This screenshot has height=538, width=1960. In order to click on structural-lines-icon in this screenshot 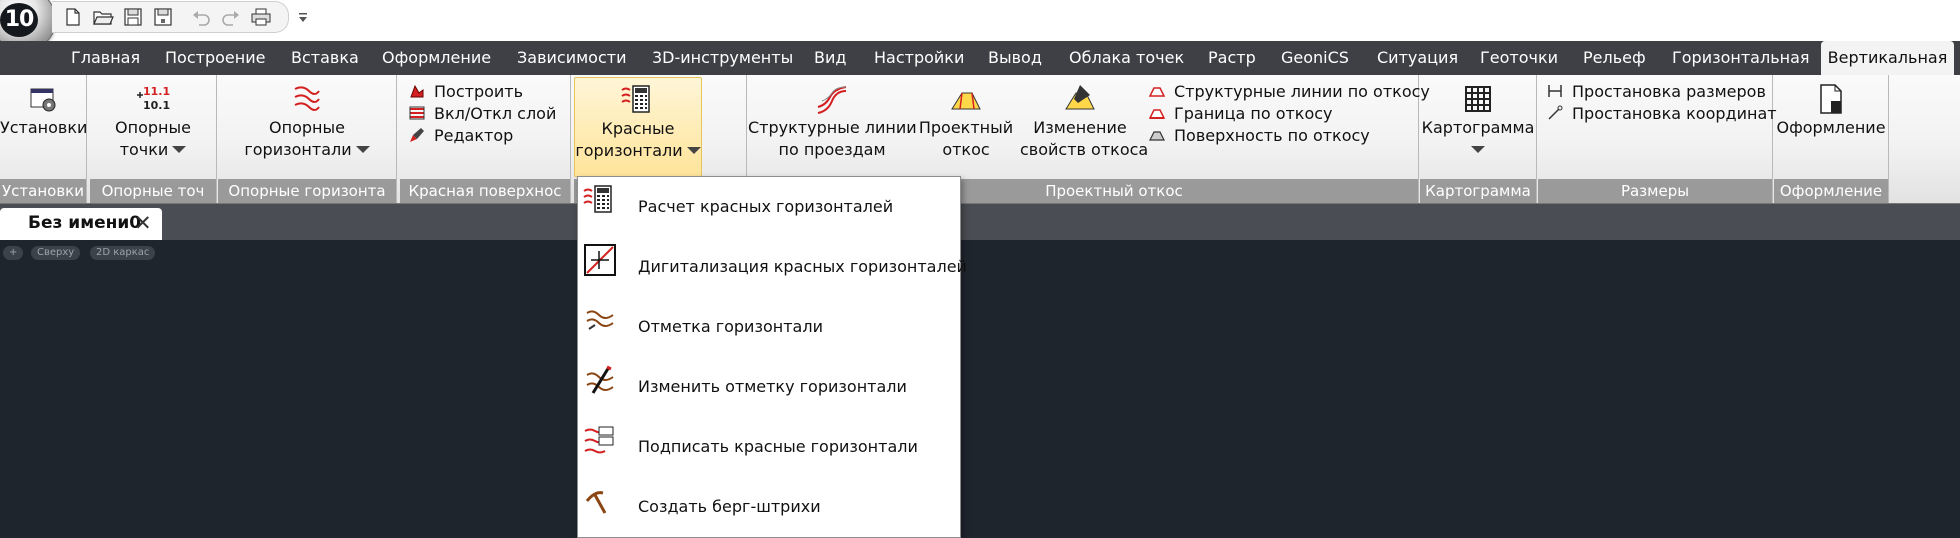, I will do `click(832, 99)`.